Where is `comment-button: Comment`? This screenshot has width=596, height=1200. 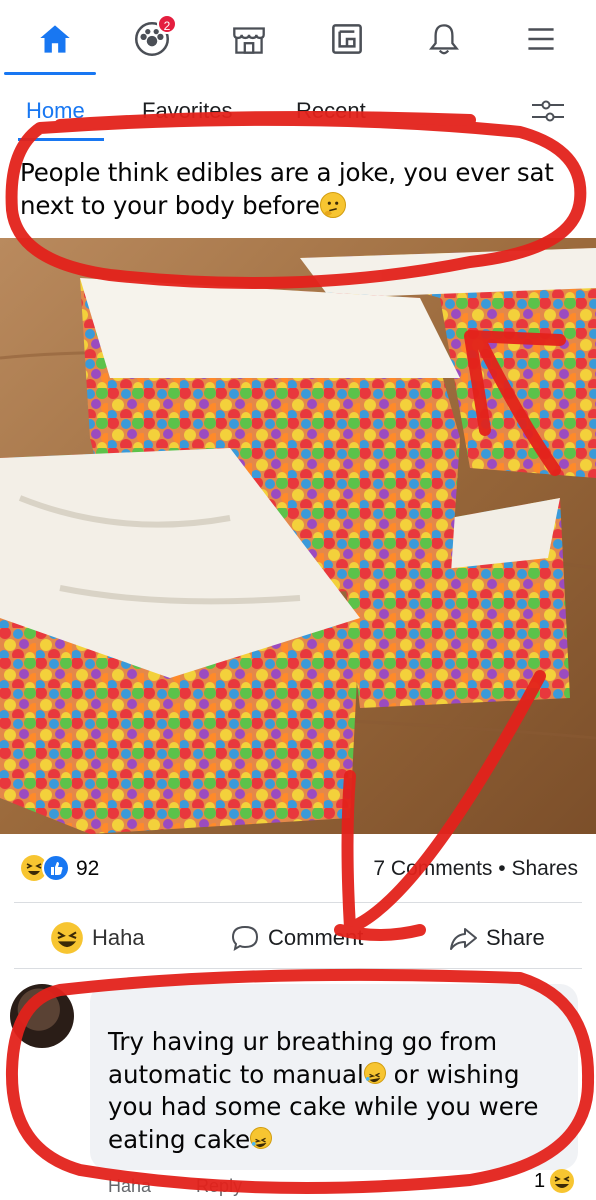 comment-button: Comment is located at coordinates (296, 938).